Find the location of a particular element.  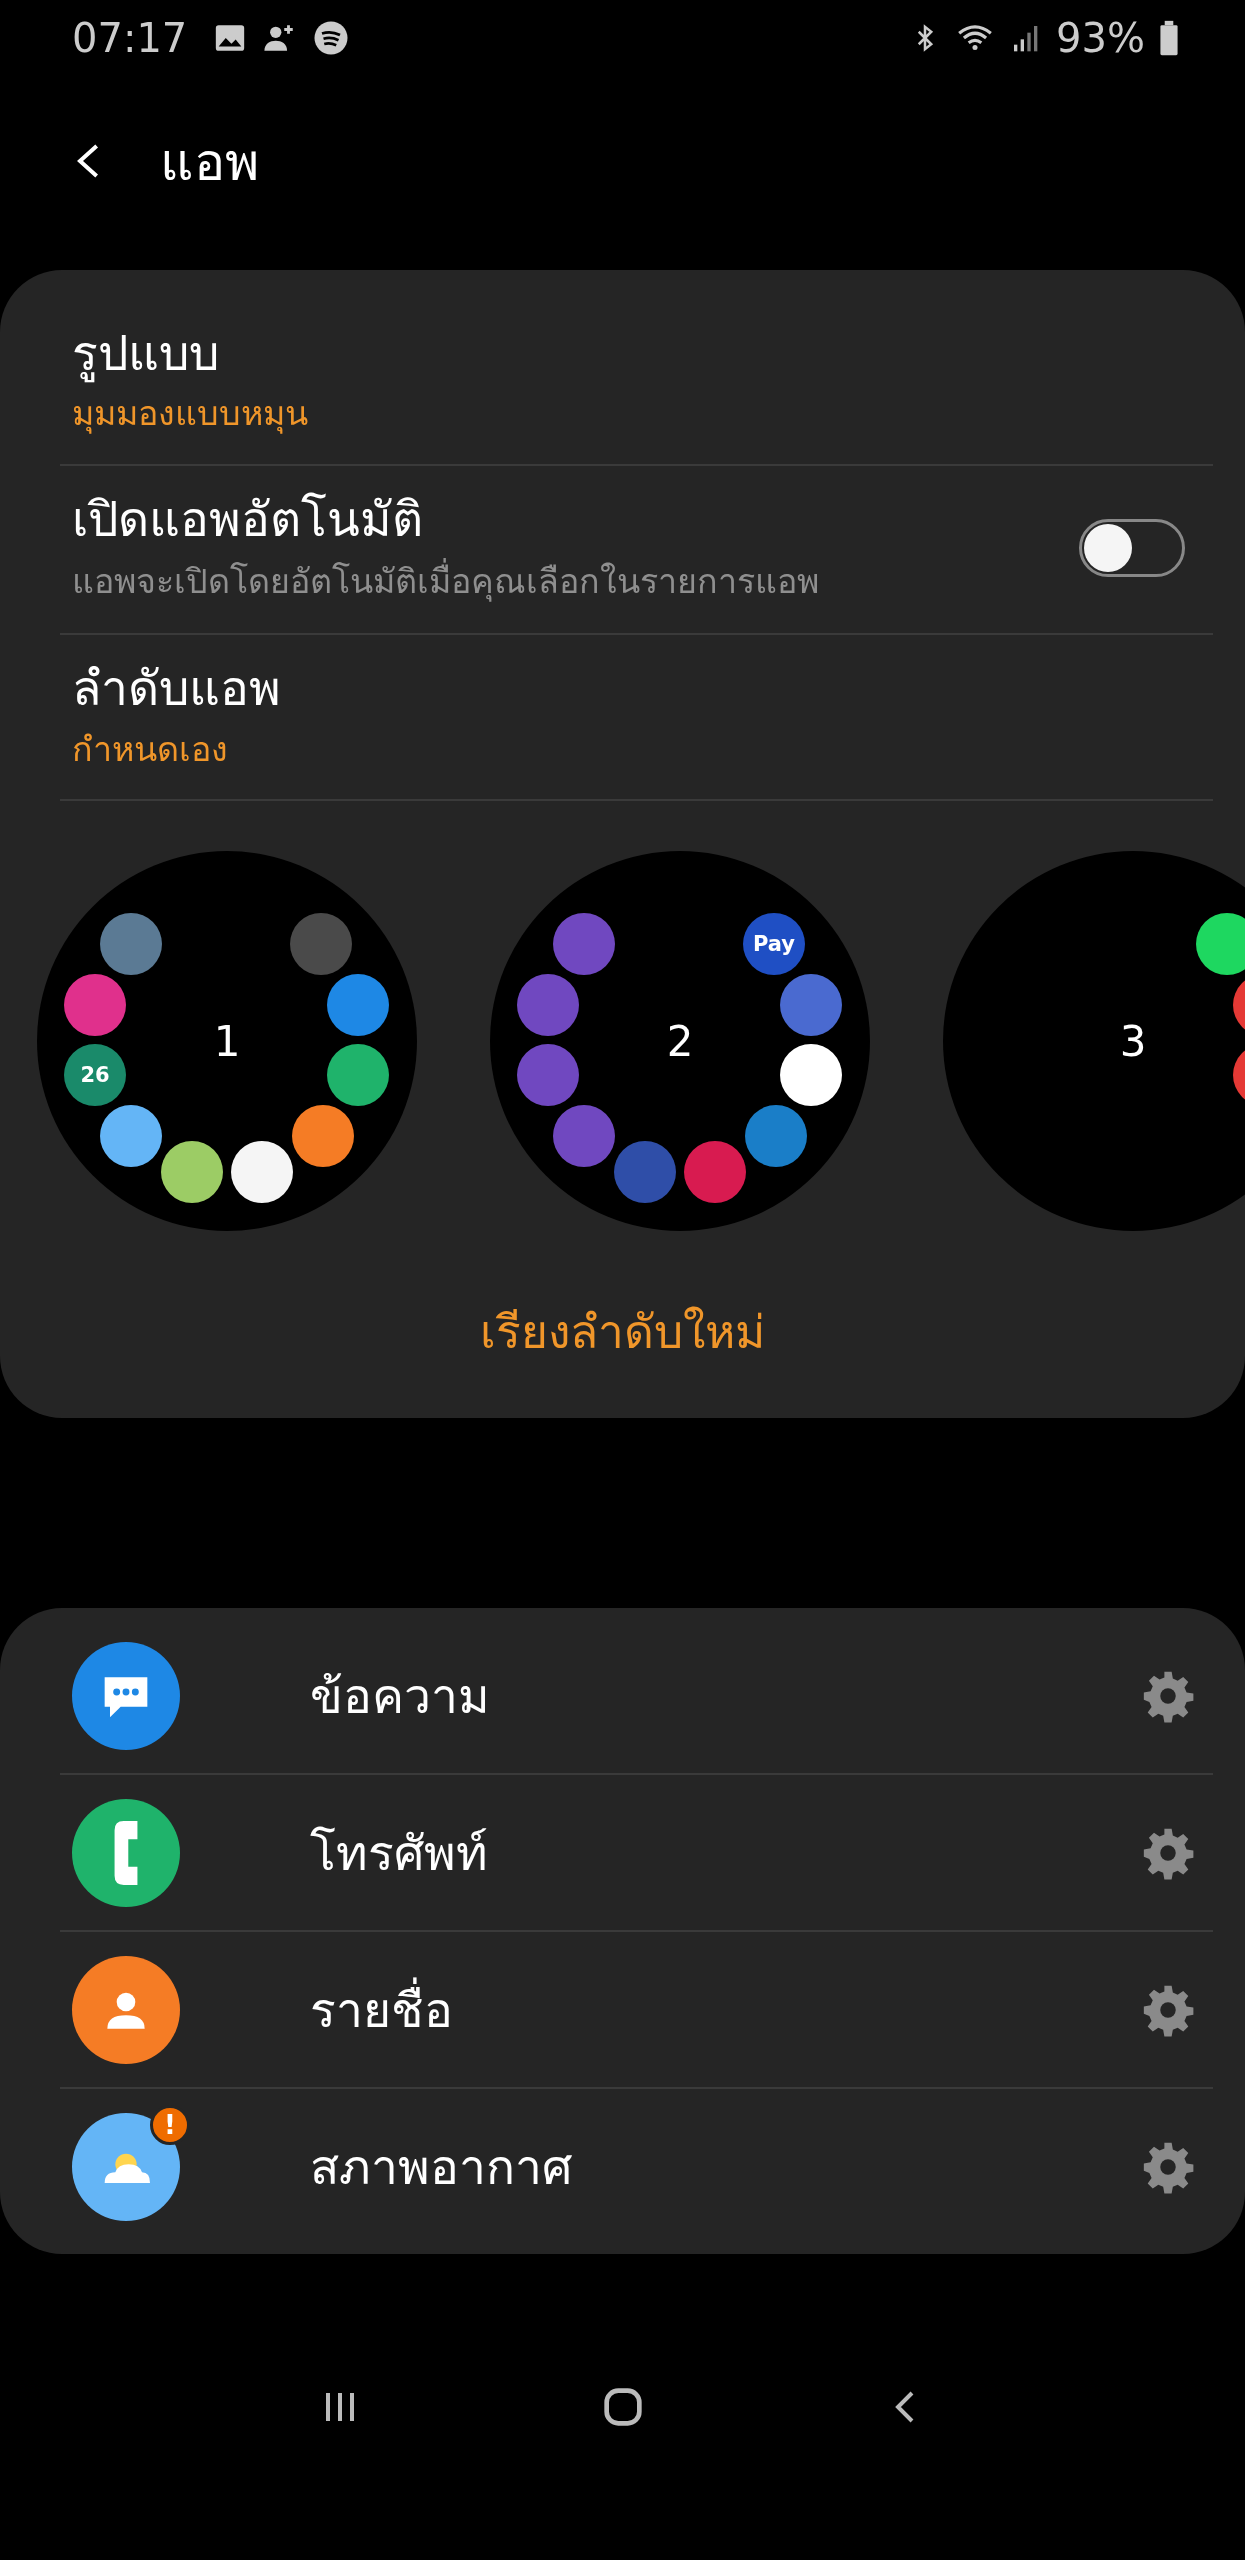

page-title: แอพ is located at coordinates (209, 162).